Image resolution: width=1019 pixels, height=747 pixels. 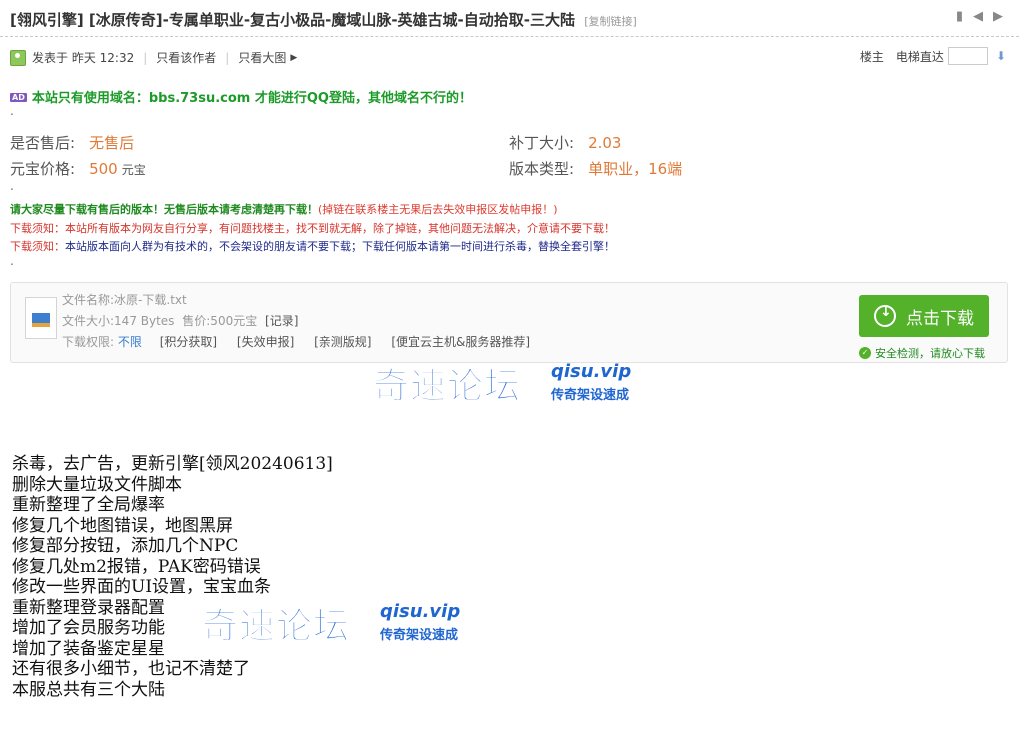 What do you see at coordinates (542, 169) in the screenshot?
I see `version-type-label: 版本类型:` at bounding box center [542, 169].